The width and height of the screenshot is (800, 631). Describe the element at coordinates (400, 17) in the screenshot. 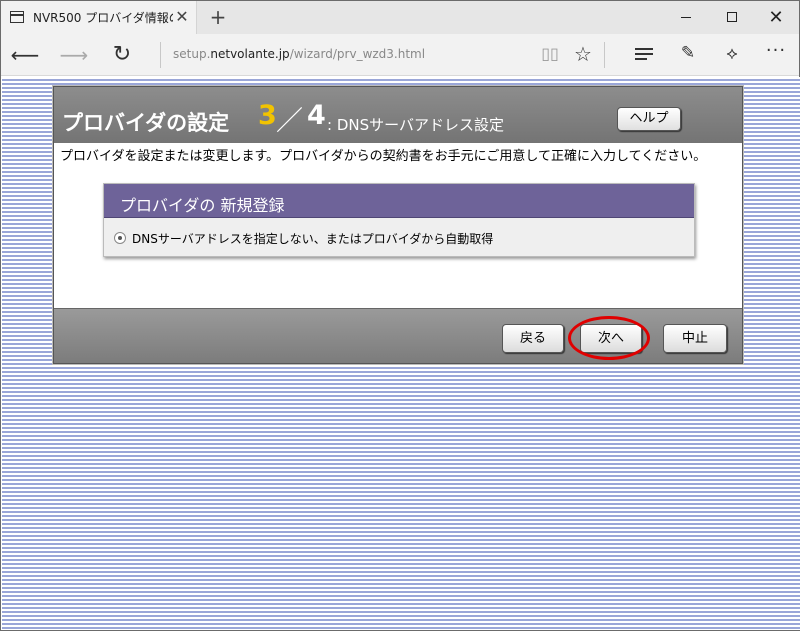

I see `tab-strip: NVR500 プロバイダ情報の ✕ + ✕` at that location.